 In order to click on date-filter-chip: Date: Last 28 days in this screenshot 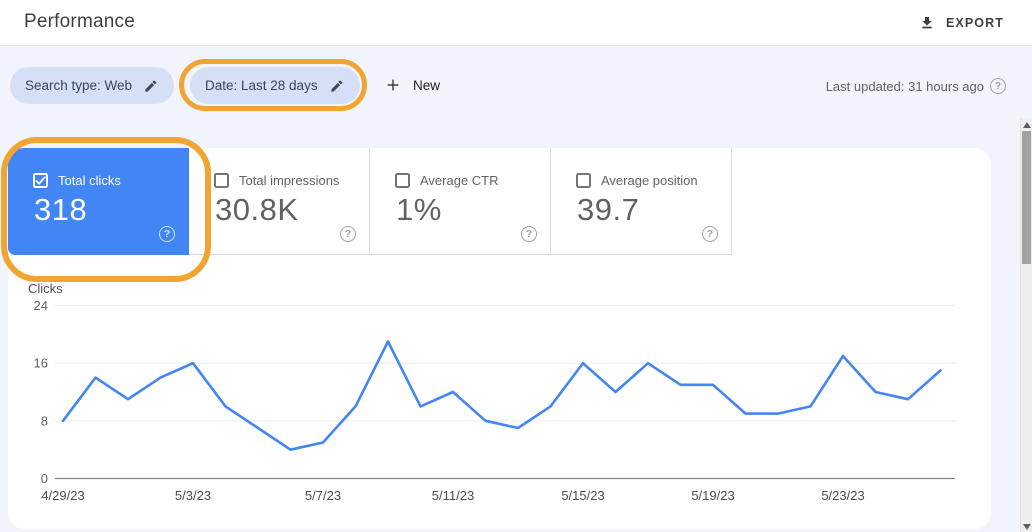, I will do `click(275, 85)`.